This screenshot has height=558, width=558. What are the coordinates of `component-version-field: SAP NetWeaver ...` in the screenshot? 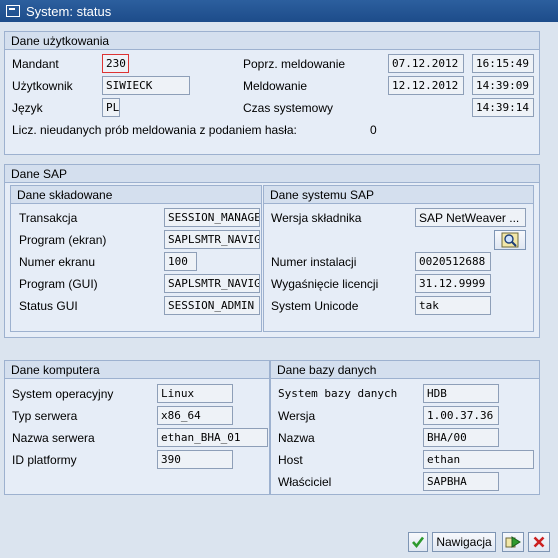 It's located at (470, 217).